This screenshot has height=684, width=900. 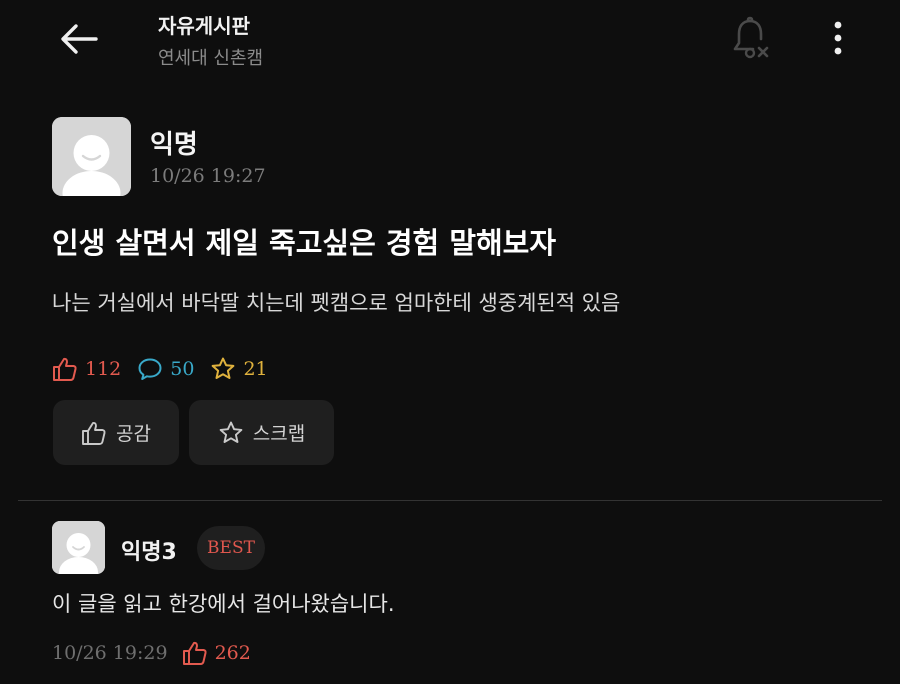 I want to click on post-timestamp: 10/26 19:27, so click(x=208, y=176).